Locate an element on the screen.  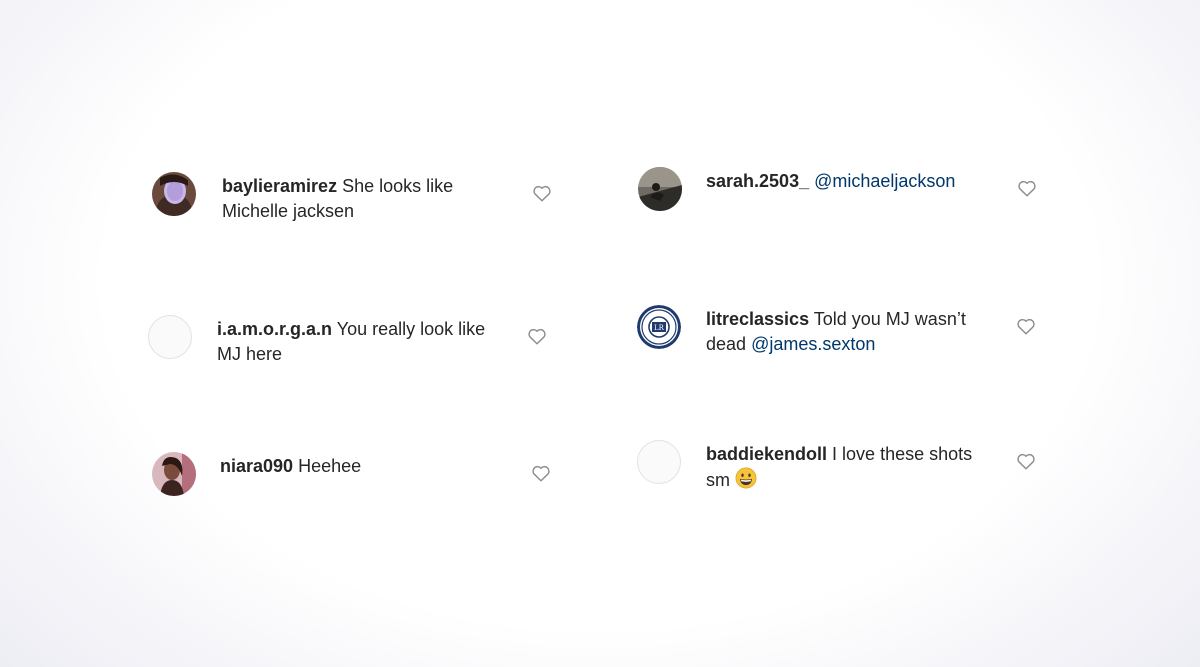
comment-body: You really look like is located at coordinates (411, 329).